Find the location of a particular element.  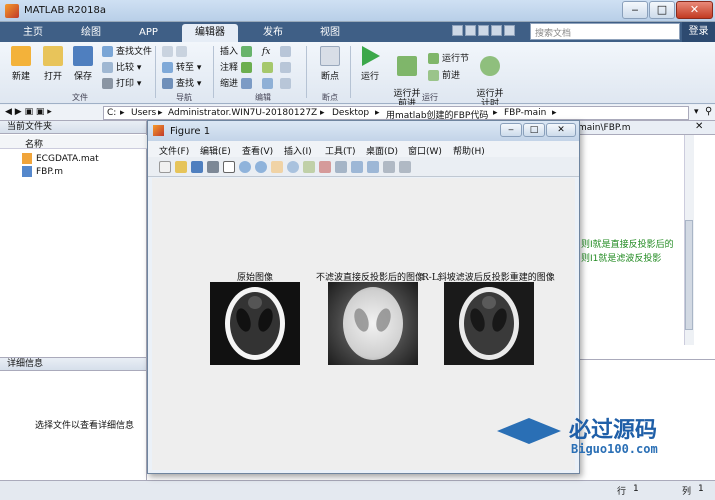

code-comment-line: 则I1就是滤波反投影 is located at coordinates (621, 257).